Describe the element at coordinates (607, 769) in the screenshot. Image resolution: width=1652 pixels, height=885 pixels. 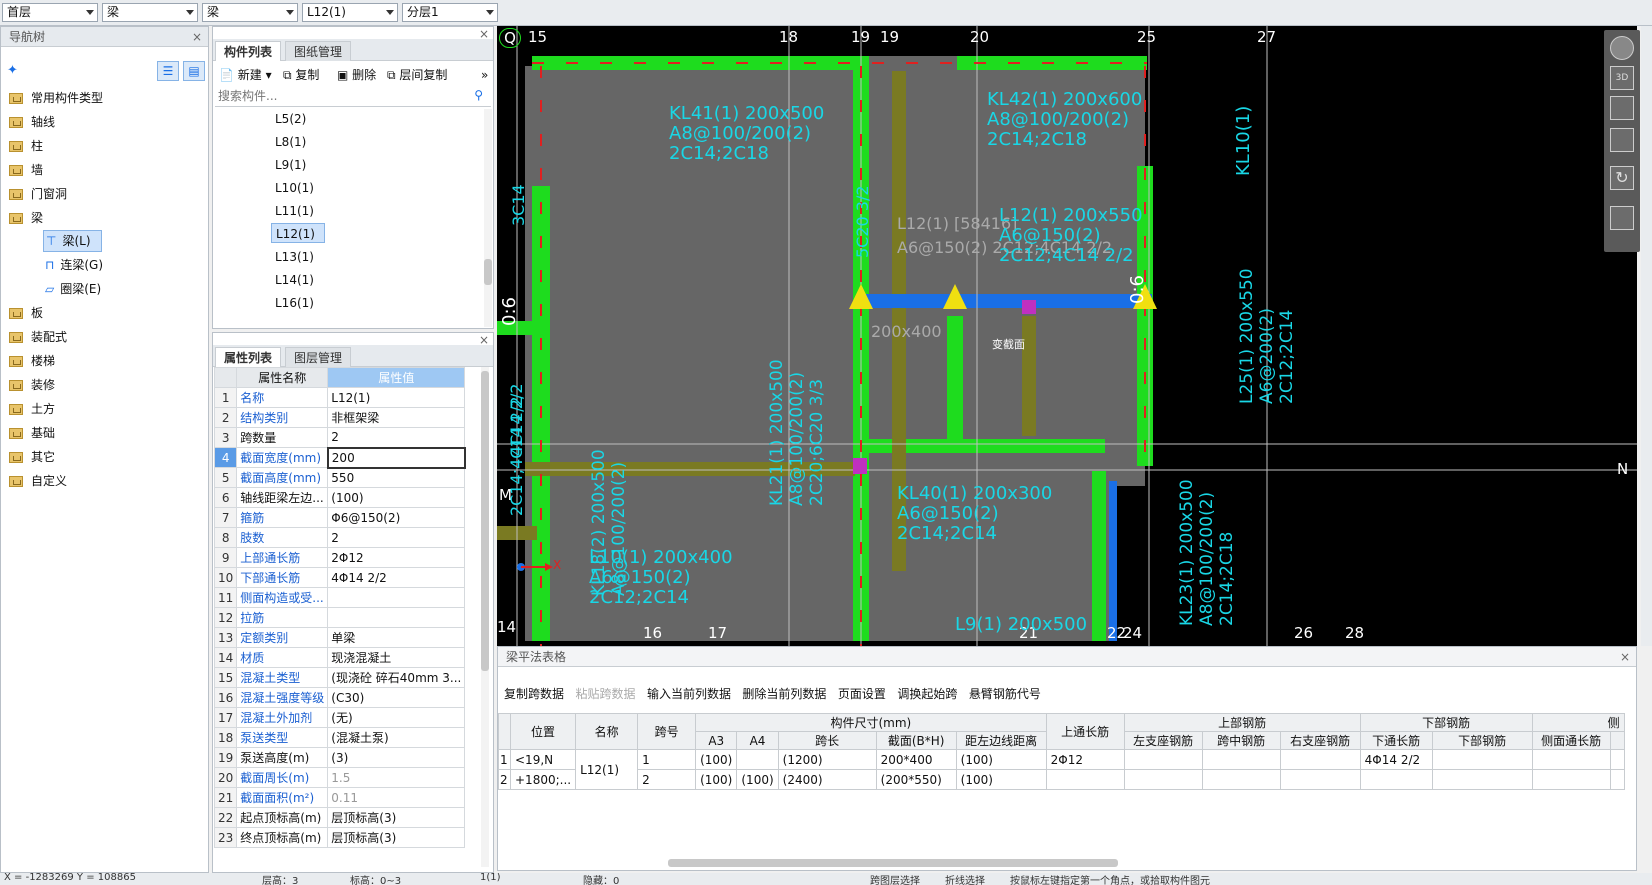
I see `cell-name: L12(1)` at that location.